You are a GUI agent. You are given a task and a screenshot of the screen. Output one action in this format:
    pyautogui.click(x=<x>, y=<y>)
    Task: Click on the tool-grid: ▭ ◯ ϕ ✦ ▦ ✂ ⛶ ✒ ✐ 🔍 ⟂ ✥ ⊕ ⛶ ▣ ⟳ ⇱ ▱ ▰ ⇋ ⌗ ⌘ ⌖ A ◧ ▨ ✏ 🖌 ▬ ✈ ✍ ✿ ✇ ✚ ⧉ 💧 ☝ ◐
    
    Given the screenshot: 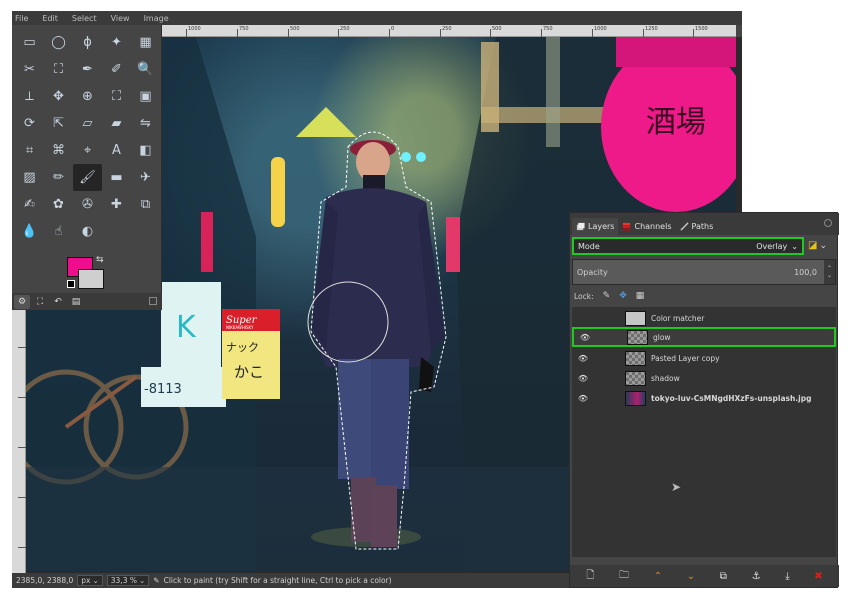 What is the action you would take?
    pyautogui.click(x=87, y=137)
    